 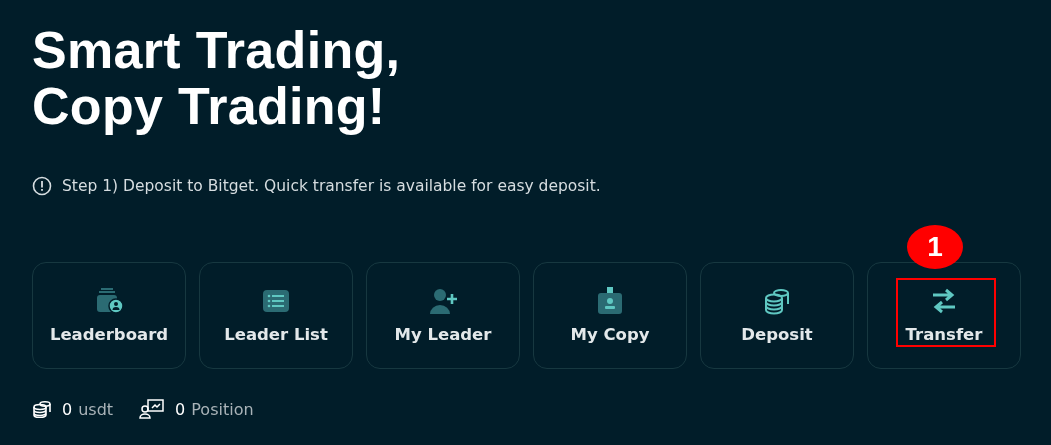 I want to click on action-button: Leaderboard, so click(x=109, y=315).